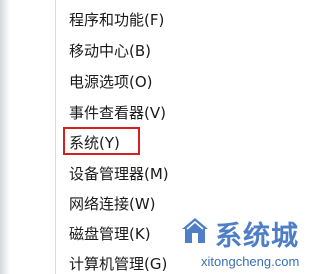 The height and width of the screenshot is (274, 320). Describe the element at coordinates (119, 174) in the screenshot. I see `menu-item-device-manager: 设备管理器(M)` at that location.